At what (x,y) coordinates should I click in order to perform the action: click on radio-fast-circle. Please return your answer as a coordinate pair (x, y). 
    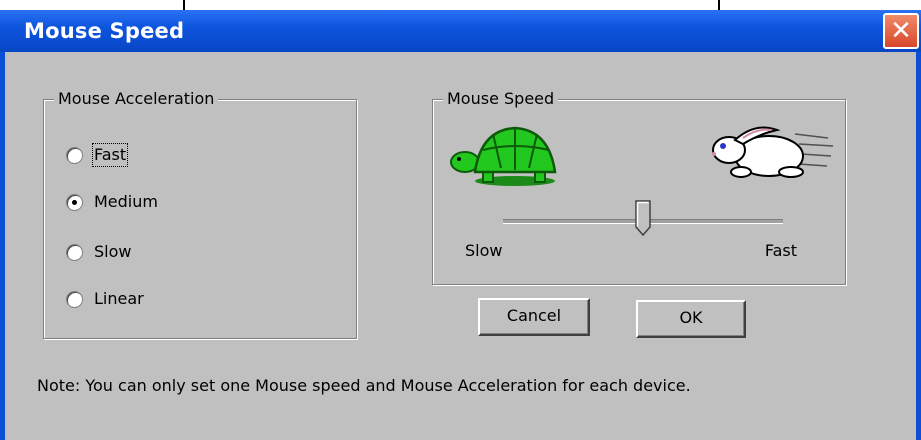
    Looking at the image, I should click on (74, 155).